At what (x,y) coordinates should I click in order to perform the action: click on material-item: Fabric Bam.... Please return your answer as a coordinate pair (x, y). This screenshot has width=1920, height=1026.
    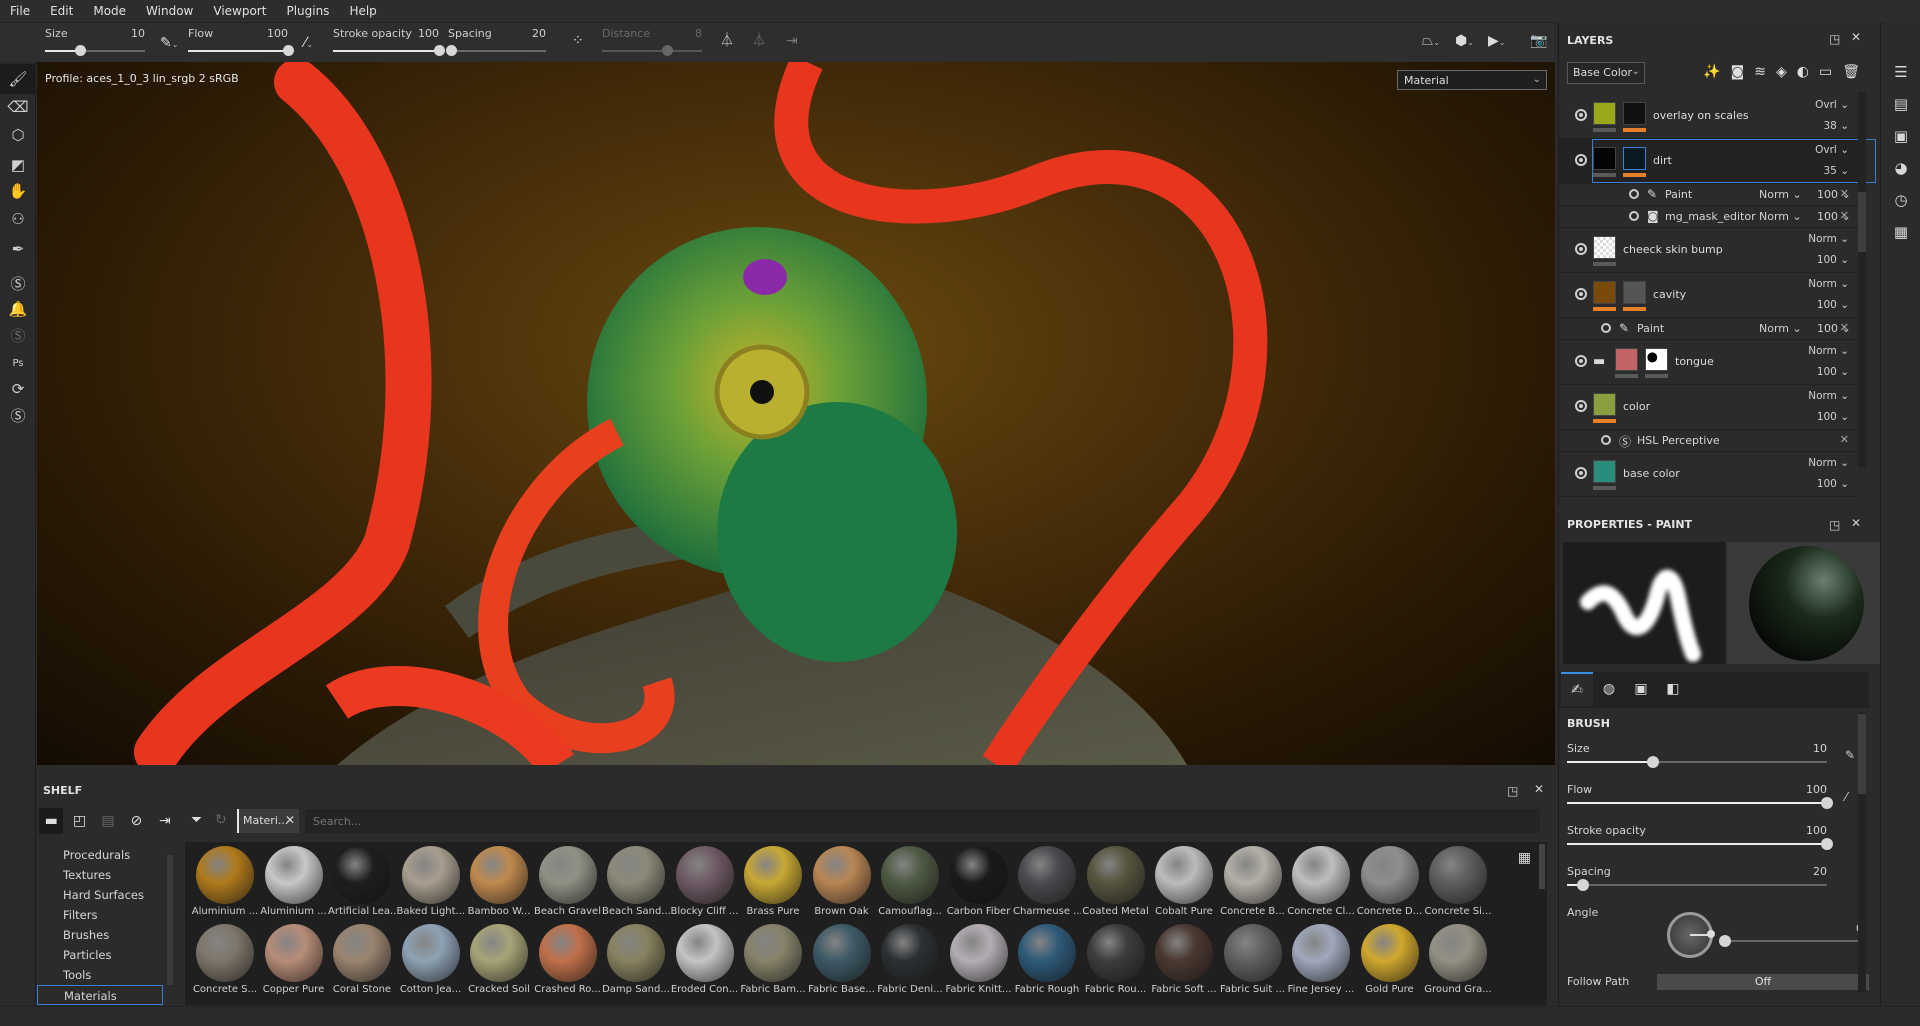
    Looking at the image, I should click on (773, 963).